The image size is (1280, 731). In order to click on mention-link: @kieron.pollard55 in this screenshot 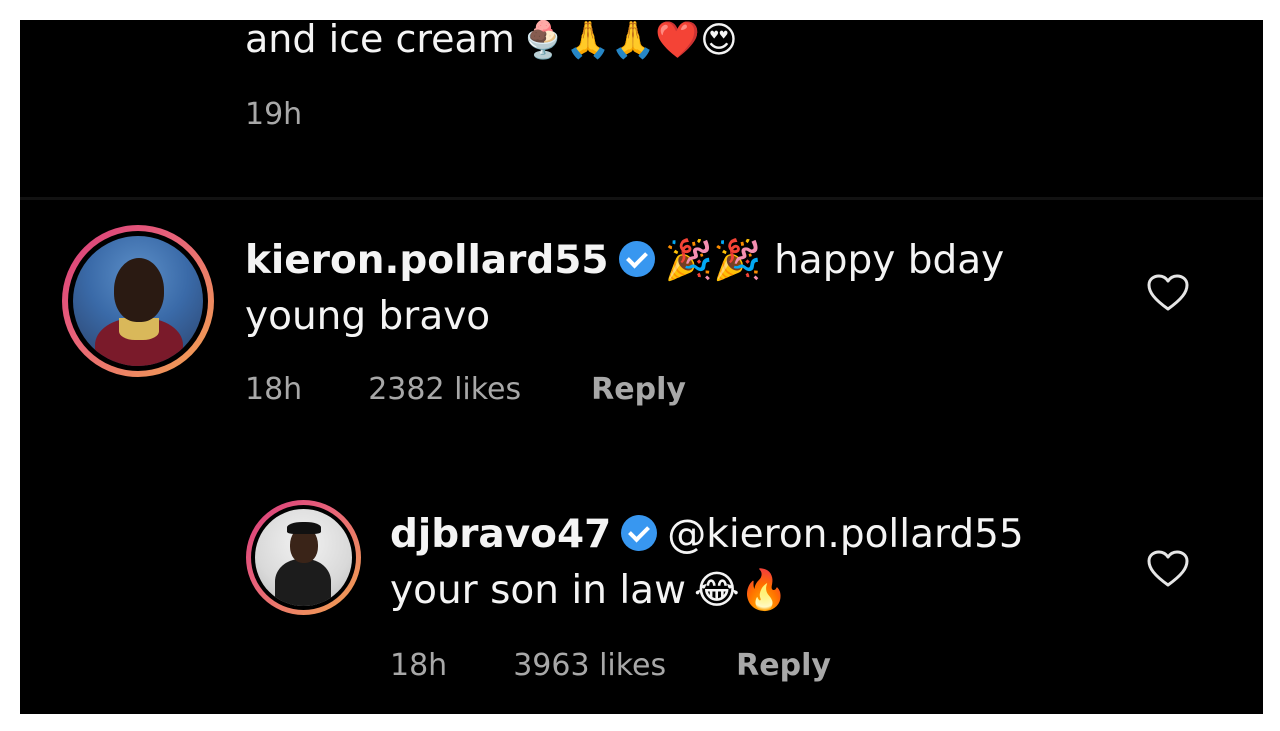, I will do `click(845, 534)`.